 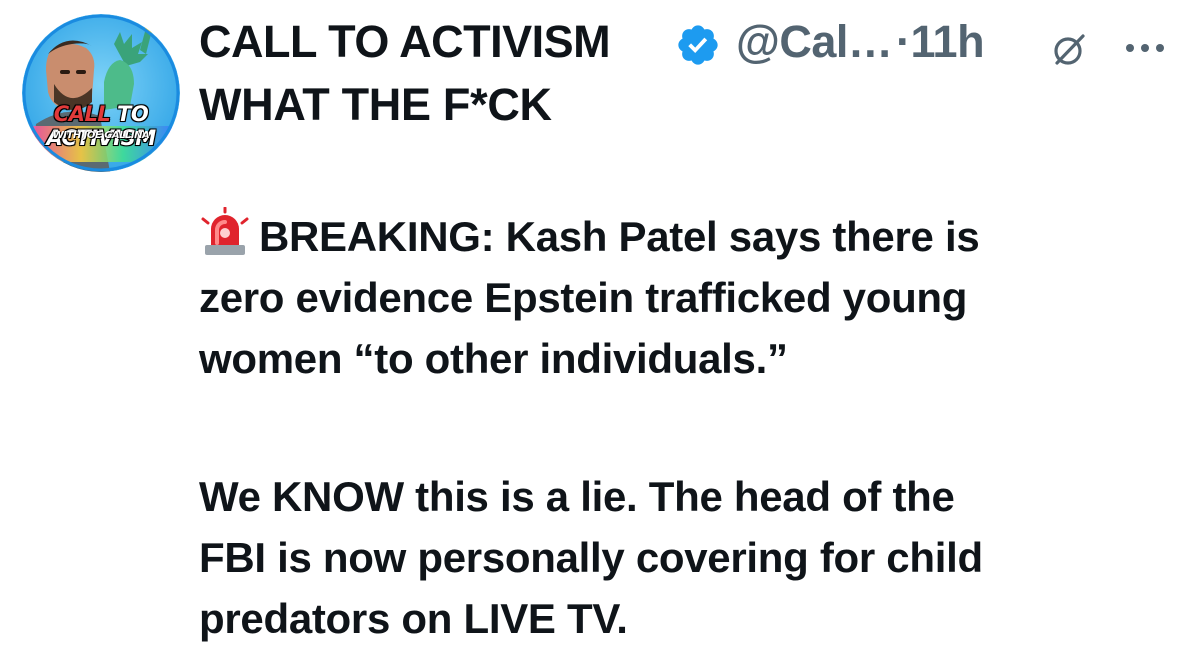 What do you see at coordinates (577, 496) in the screenshot?
I see `post-text-line: We KNOW this is a lie. The head of the` at bounding box center [577, 496].